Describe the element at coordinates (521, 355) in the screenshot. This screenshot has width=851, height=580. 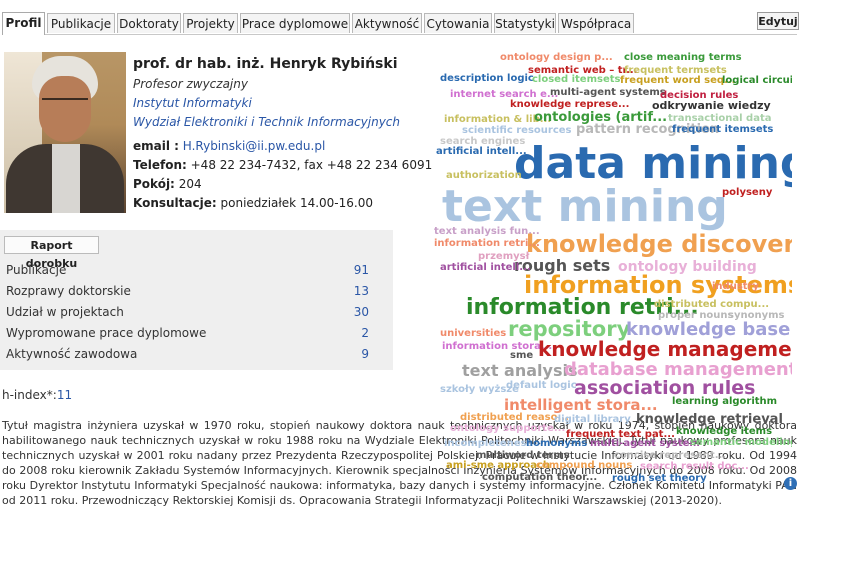
I see `keyword-link: sme` at that location.